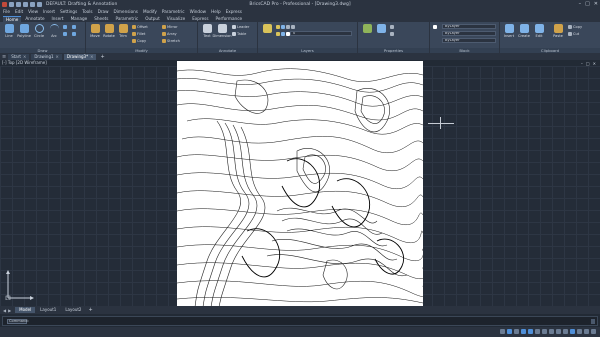  What do you see at coordinates (173, 11) in the screenshot?
I see `menu-parametric: Parametric` at bounding box center [173, 11].